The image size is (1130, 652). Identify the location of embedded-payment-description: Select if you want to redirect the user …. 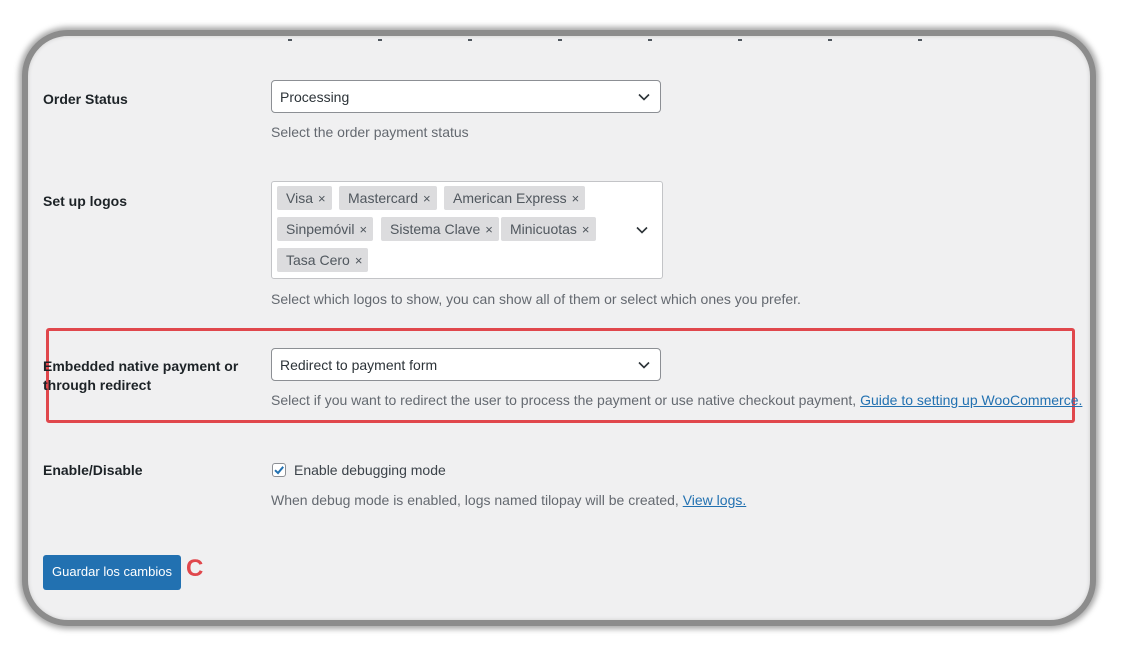
(677, 400).